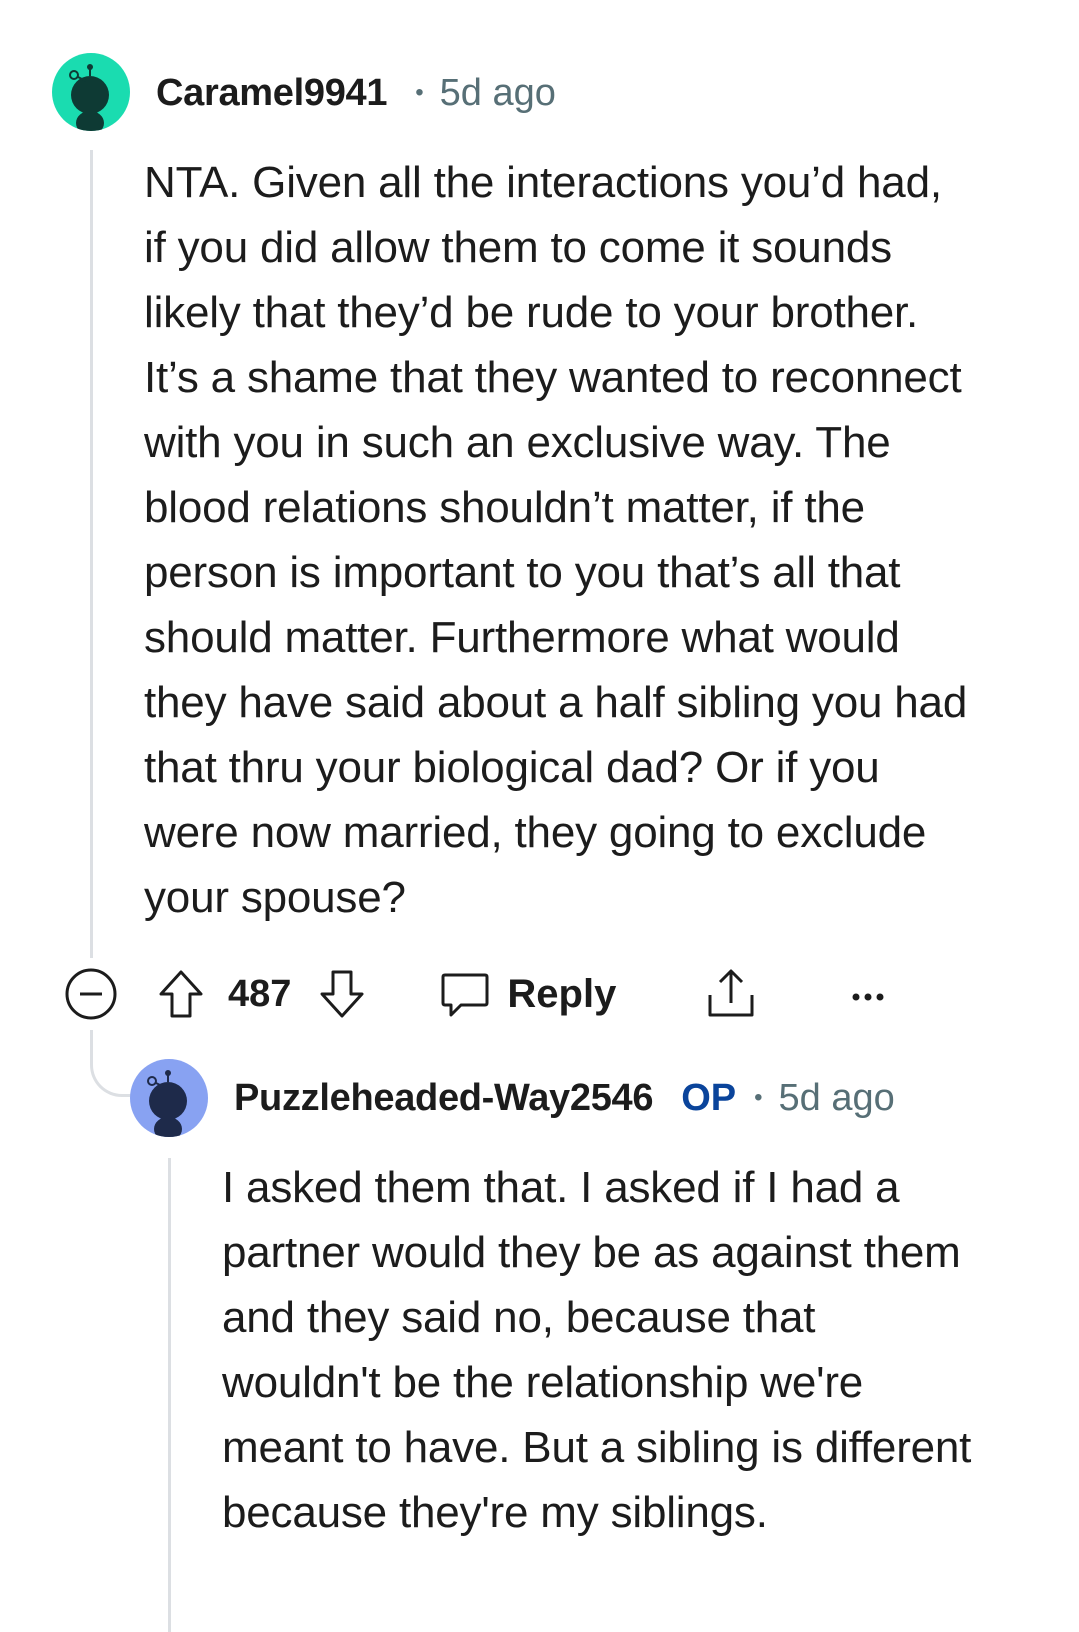  I want to click on thread-line-top, so click(91, 554).